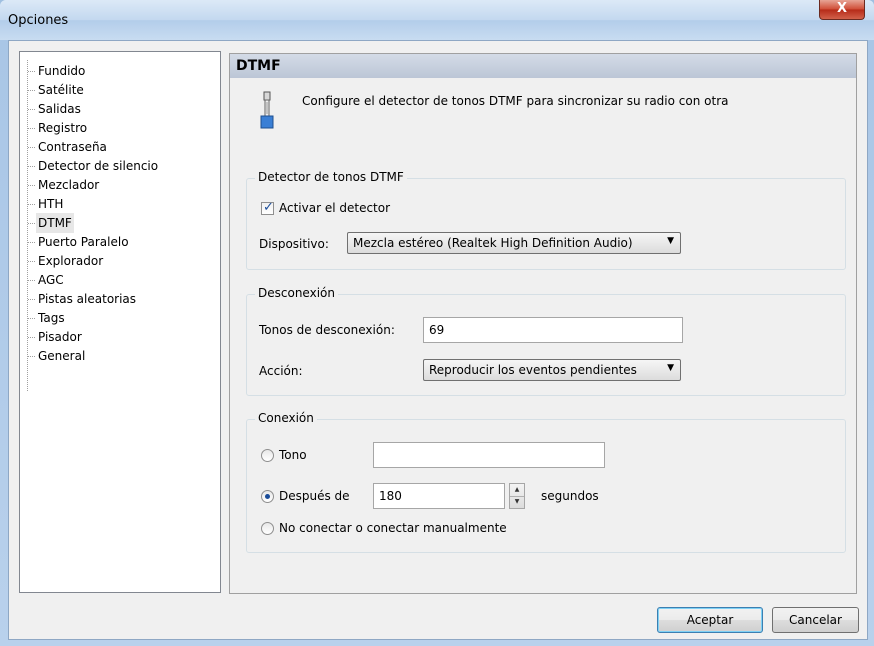 Image resolution: width=874 pixels, height=646 pixels. I want to click on enable-detector-label: Activar el detector, so click(334, 208).